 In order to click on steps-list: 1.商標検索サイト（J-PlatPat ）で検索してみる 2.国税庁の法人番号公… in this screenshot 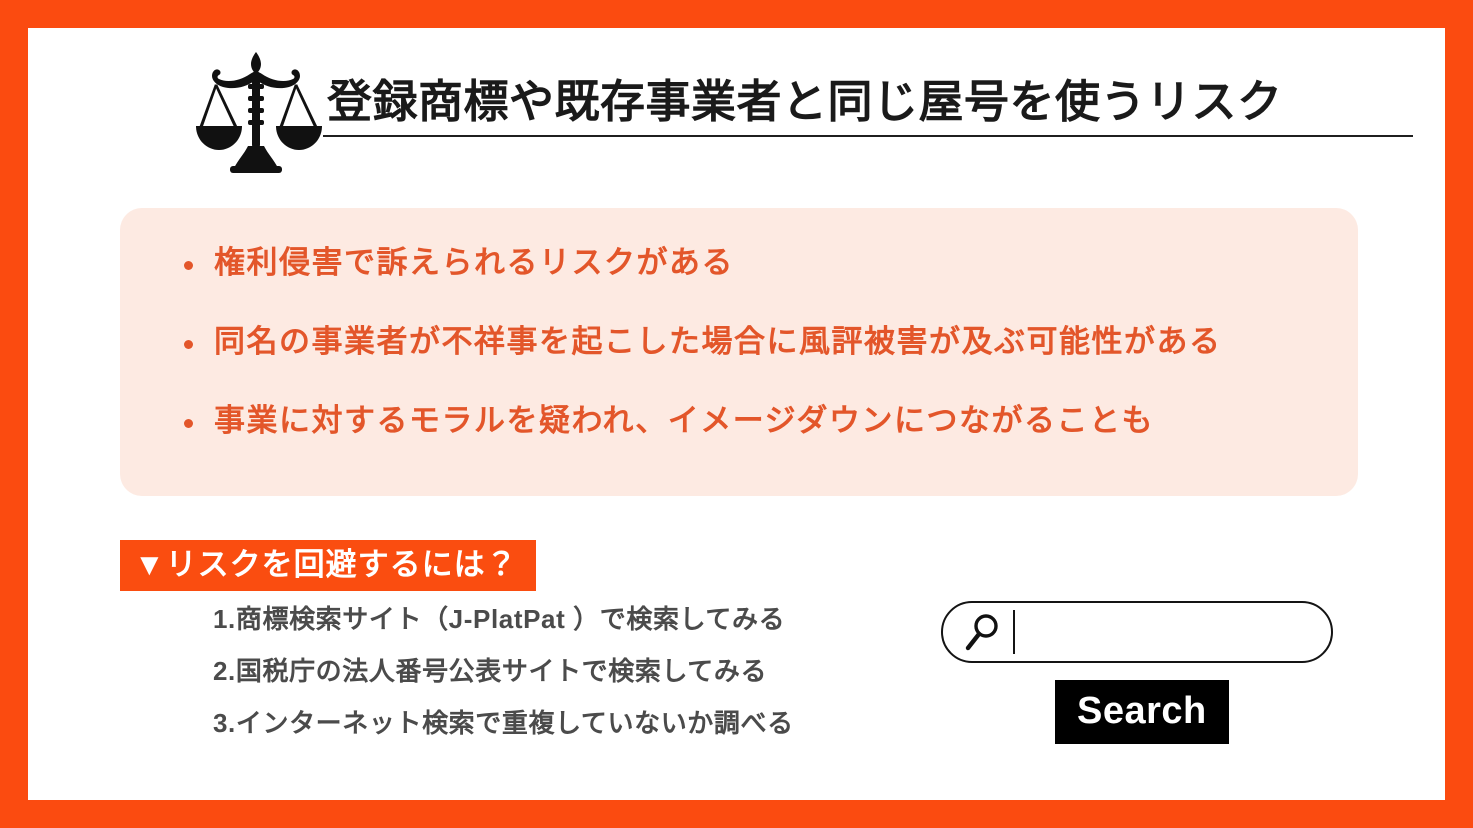, I will do `click(573, 671)`.